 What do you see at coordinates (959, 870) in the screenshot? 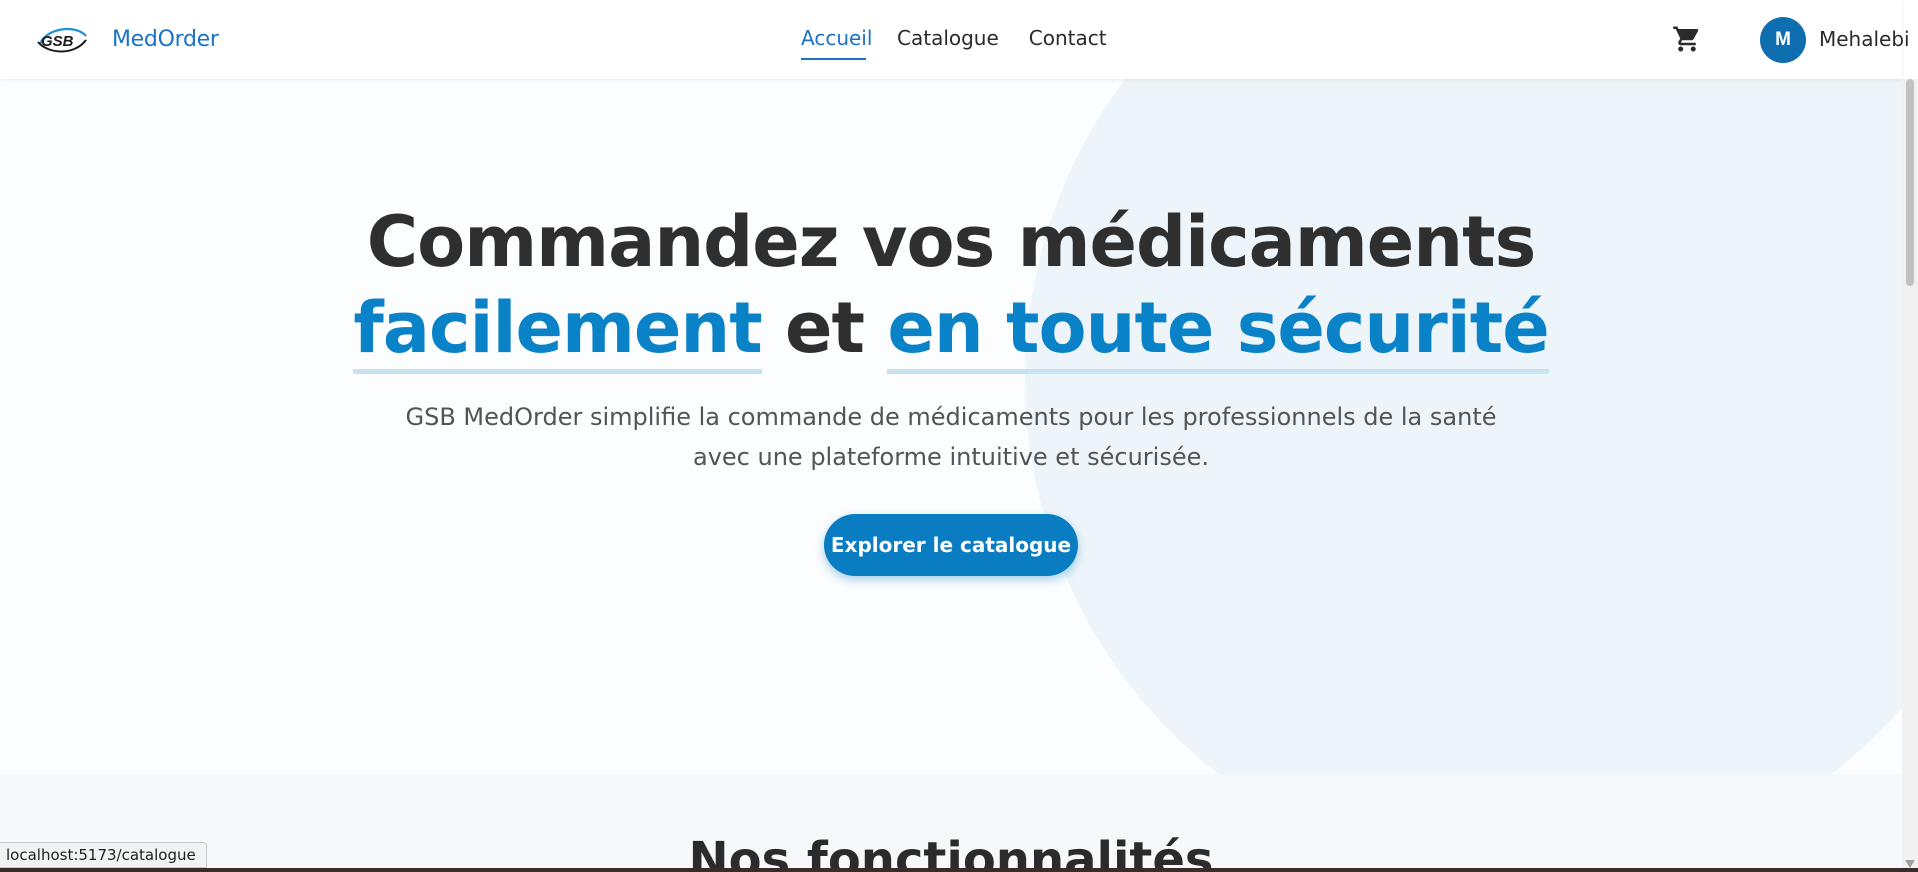
I see `taskbar-edge` at bounding box center [959, 870].